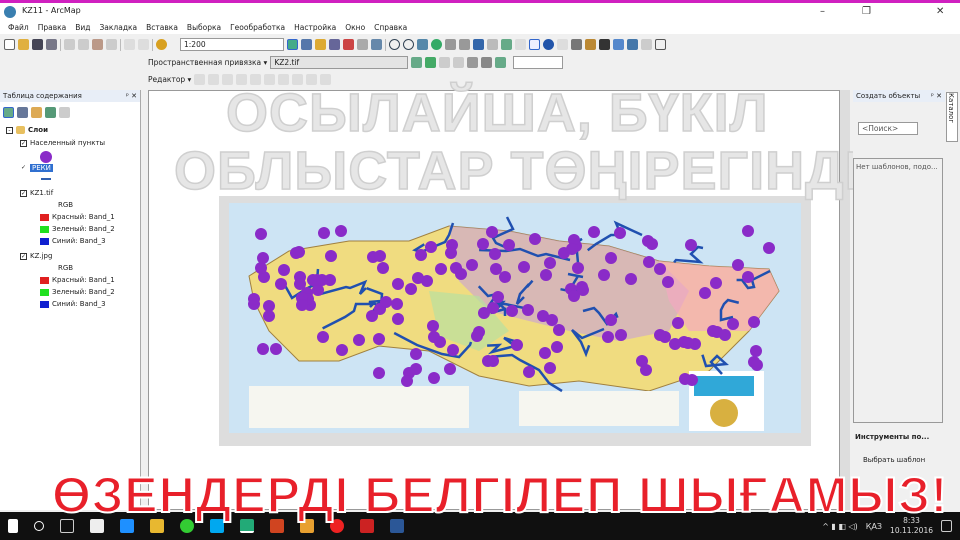 This screenshot has width=960, height=540. What do you see at coordinates (376, 44) in the screenshot?
I see `model-builder-icon` at bounding box center [376, 44].